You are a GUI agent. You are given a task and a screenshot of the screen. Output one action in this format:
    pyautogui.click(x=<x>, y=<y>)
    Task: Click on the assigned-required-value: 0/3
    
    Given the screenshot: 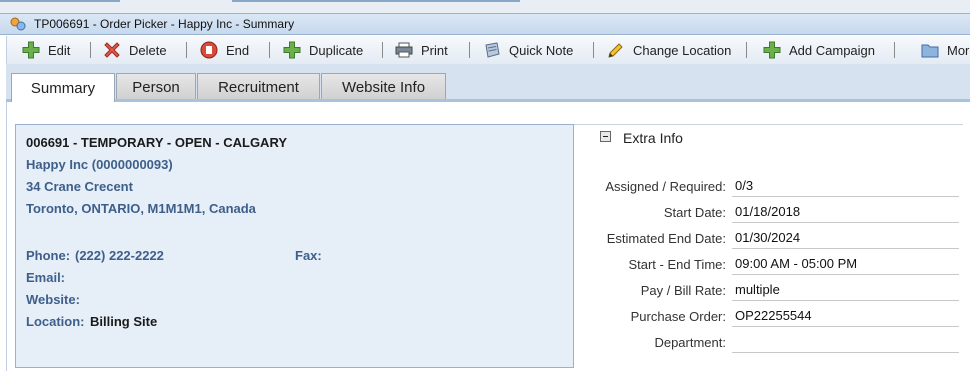 What is the action you would take?
    pyautogui.click(x=845, y=187)
    